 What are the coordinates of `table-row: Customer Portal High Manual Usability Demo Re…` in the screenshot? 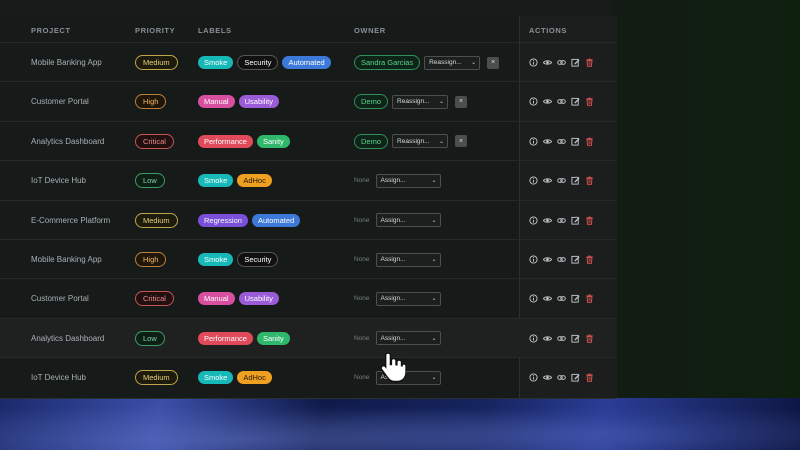 It's located at (308, 101).